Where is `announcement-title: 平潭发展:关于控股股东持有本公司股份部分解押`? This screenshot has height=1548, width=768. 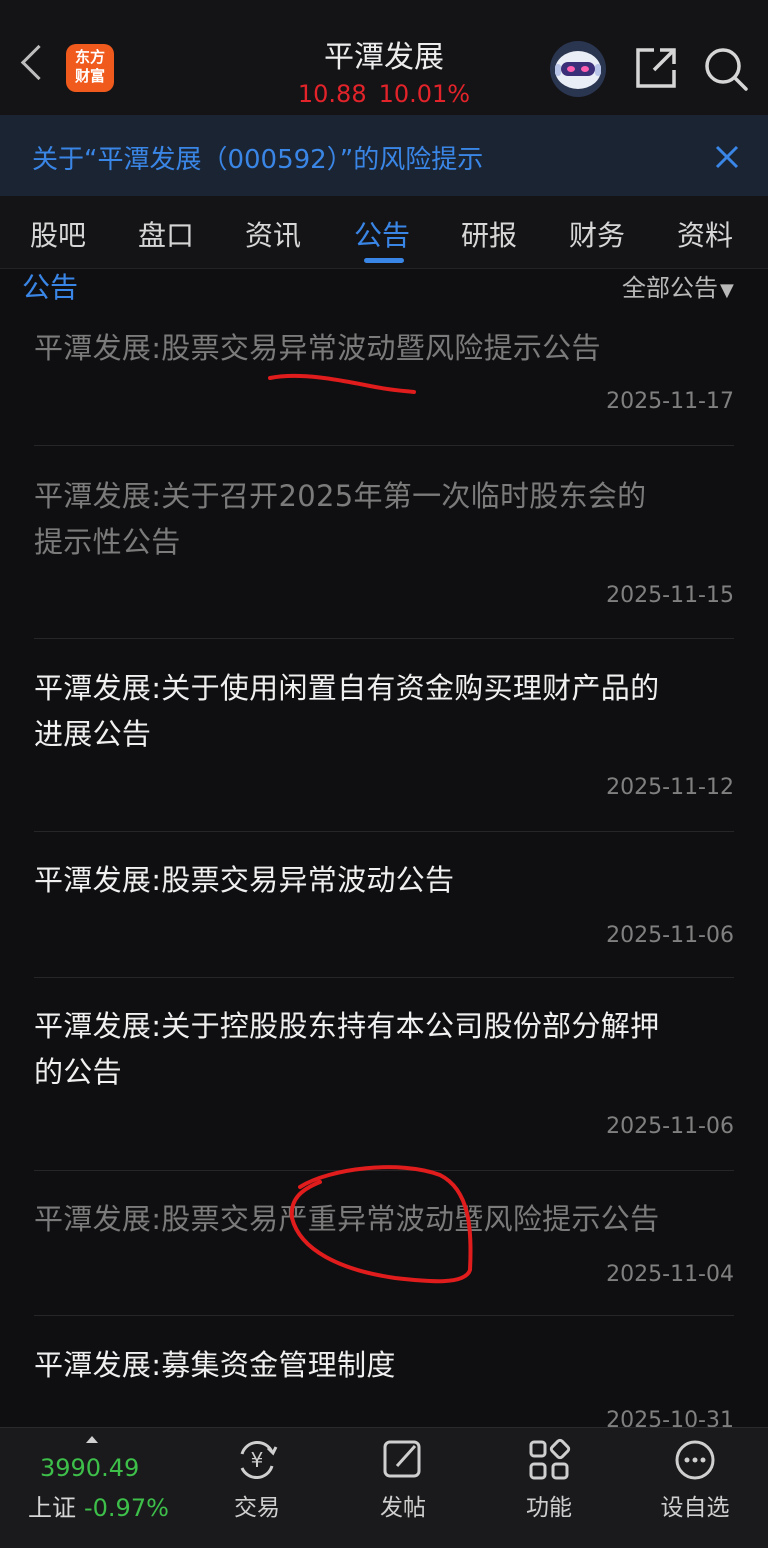 announcement-title: 平潭发展:关于控股股东持有本公司股份部分解押 is located at coordinates (347, 1026).